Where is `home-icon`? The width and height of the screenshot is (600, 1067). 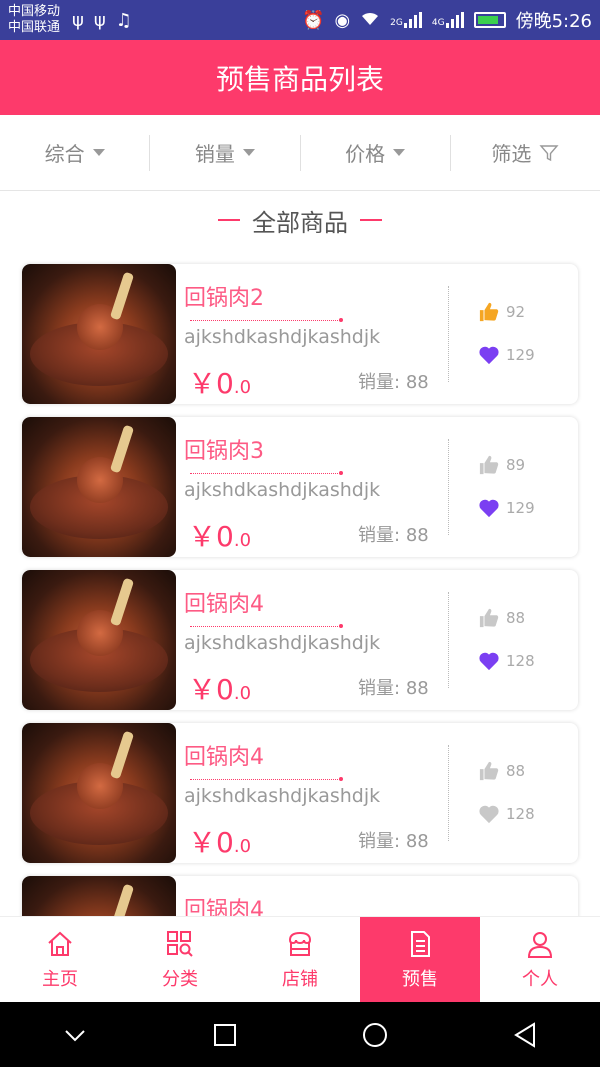 home-icon is located at coordinates (60, 943).